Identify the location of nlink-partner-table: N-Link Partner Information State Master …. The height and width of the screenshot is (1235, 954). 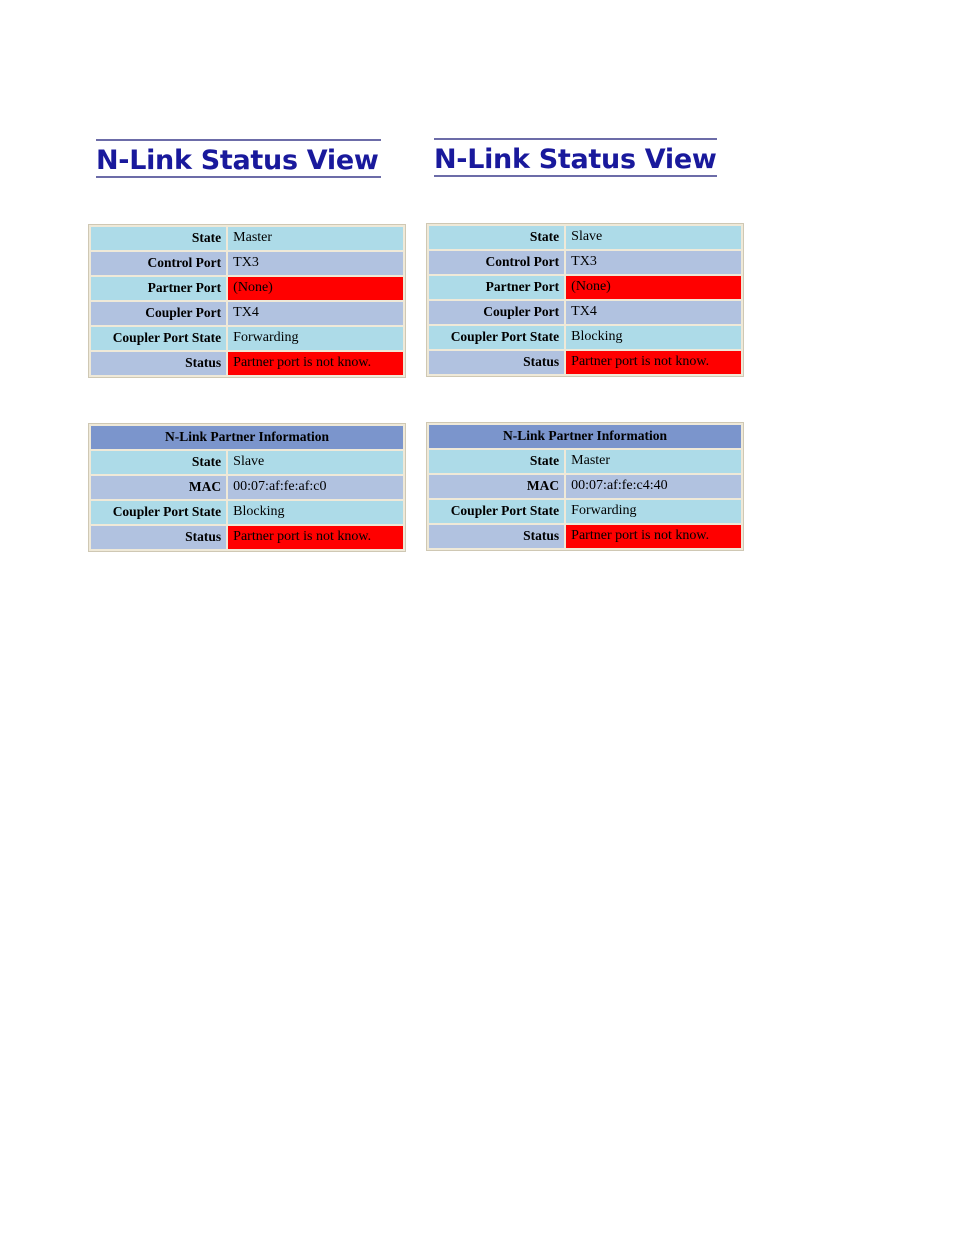
(585, 486).